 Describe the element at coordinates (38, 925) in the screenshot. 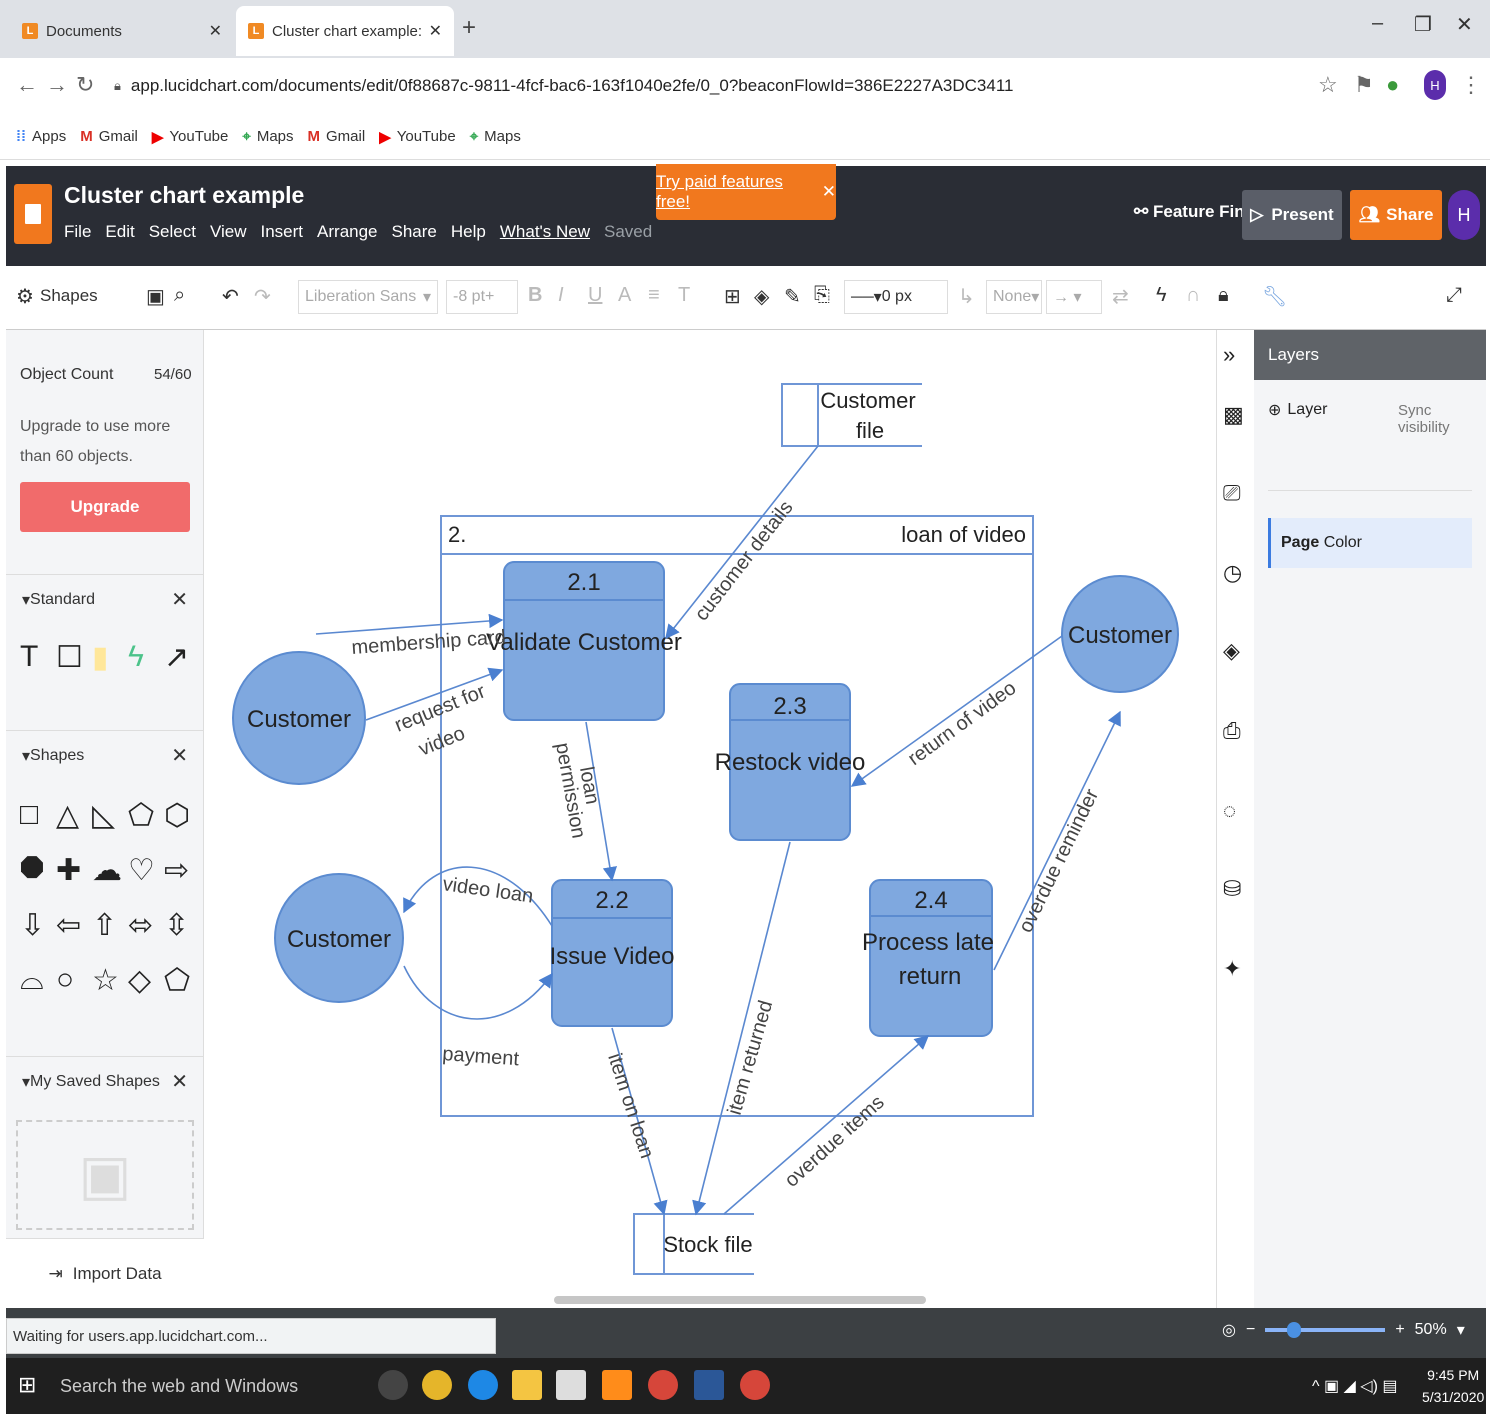

I see `arrow-down-icon: ⇩` at that location.